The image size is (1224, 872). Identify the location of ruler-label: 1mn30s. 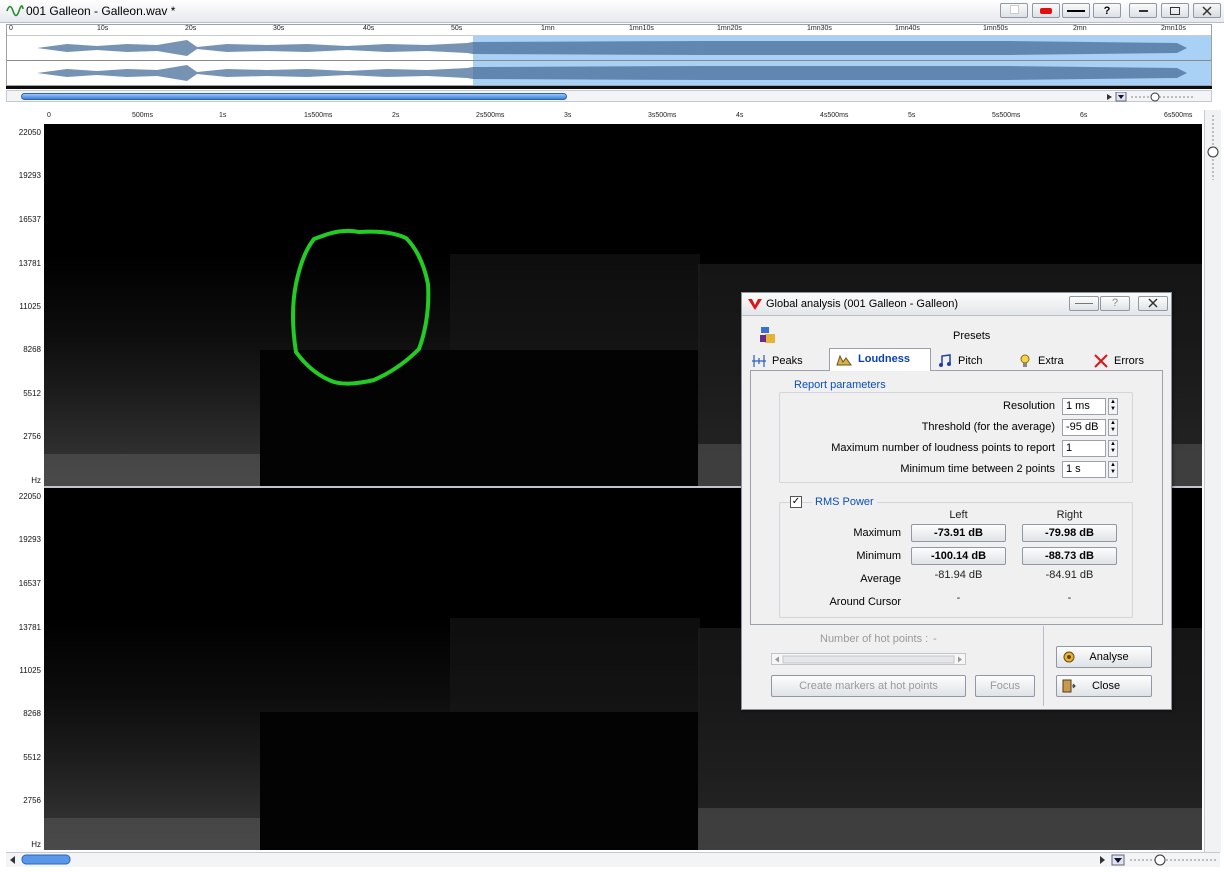
(819, 28).